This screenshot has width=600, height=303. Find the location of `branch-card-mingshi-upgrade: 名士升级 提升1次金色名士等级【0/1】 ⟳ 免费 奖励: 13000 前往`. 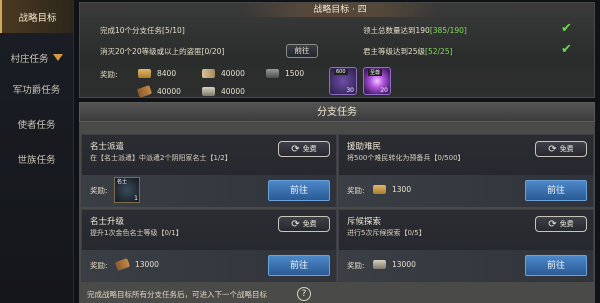

branch-card-mingshi-upgrade: 名士升级 提升1次金色名士等级【0/1】 ⟳ 免费 奖励: 13000 前往 is located at coordinates (209, 245).